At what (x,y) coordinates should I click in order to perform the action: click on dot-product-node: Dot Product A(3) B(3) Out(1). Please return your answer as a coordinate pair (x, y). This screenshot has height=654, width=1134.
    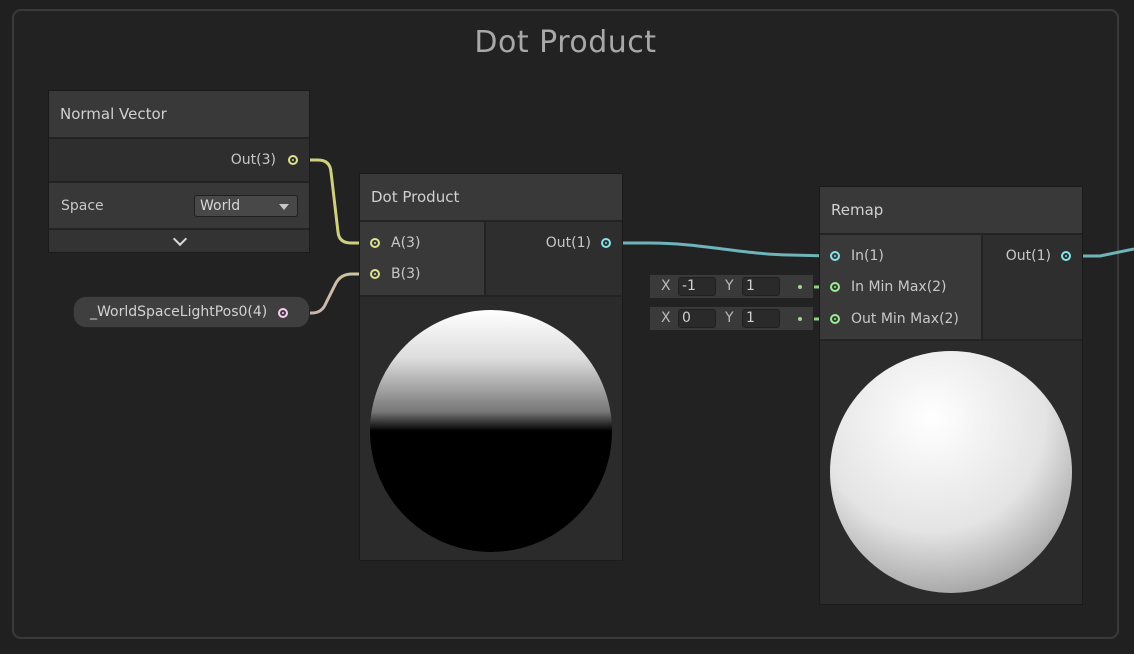
    Looking at the image, I should click on (491, 367).